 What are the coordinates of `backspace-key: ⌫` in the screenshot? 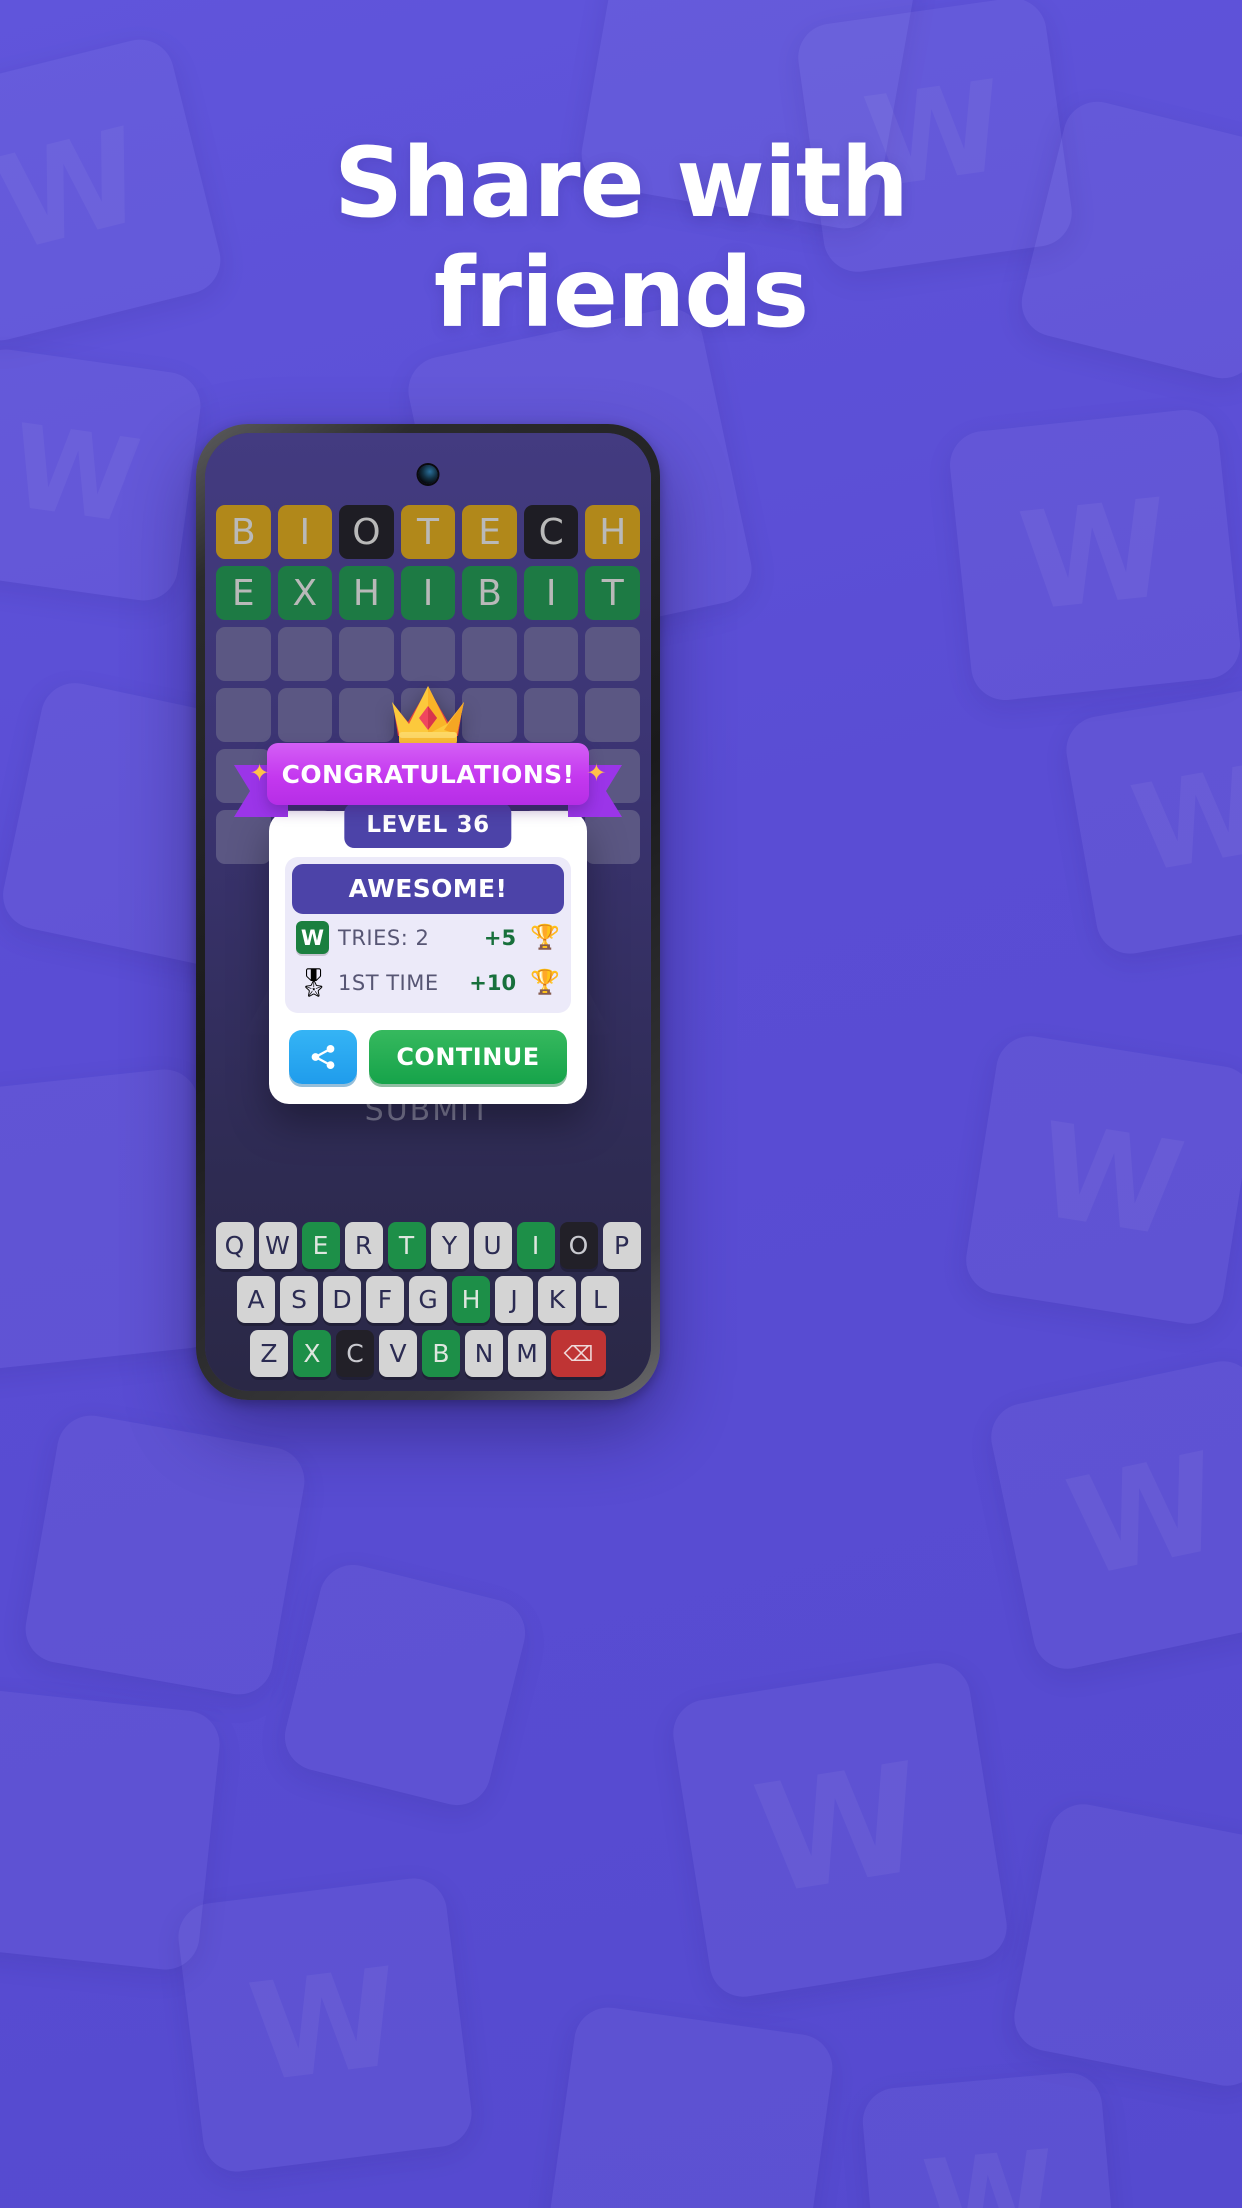 It's located at (578, 1353).